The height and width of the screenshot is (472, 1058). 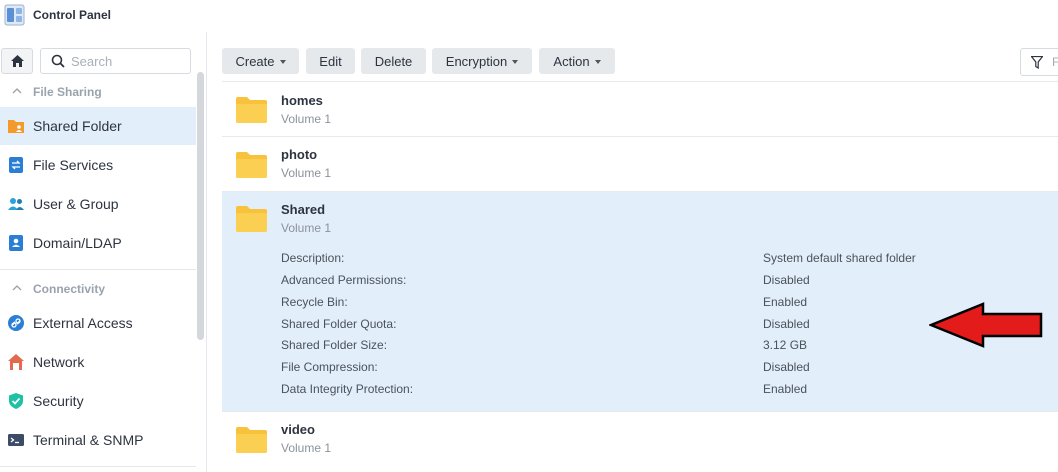 I want to click on filter-icon, so click(x=1037, y=62).